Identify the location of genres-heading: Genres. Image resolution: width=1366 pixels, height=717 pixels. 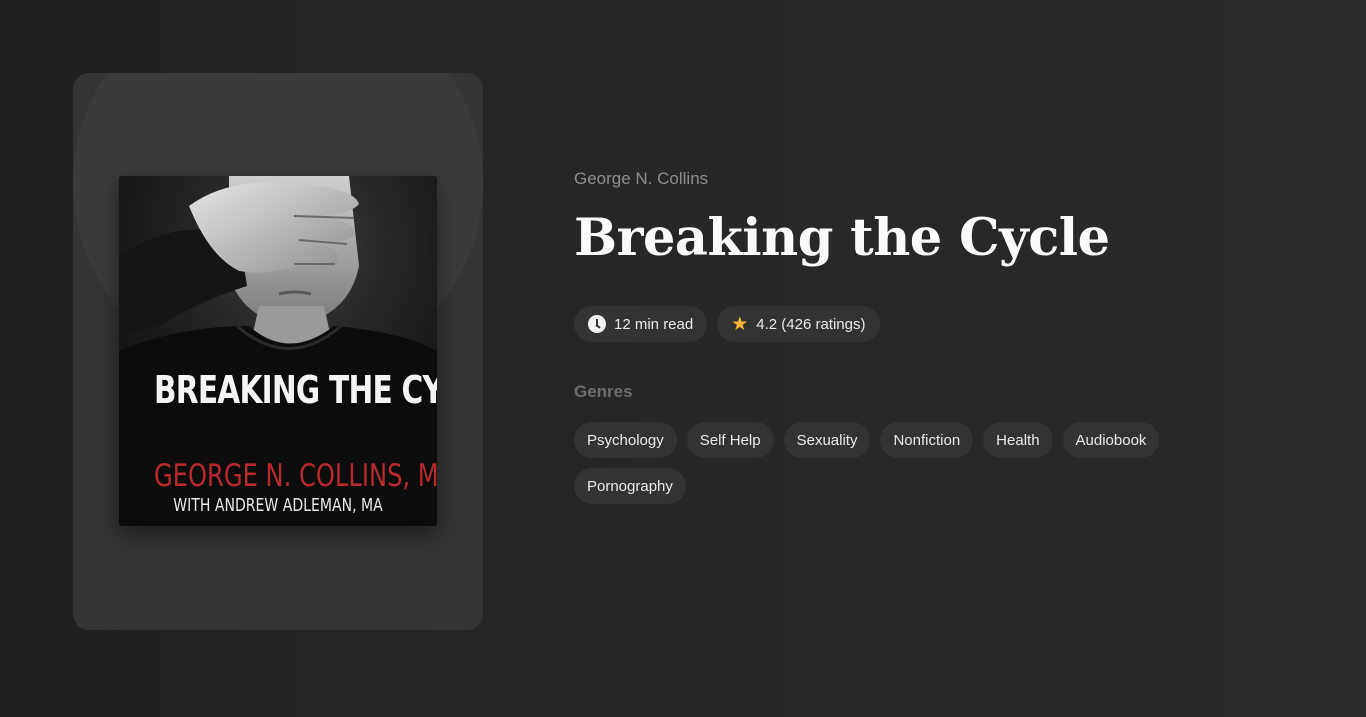
(603, 391).